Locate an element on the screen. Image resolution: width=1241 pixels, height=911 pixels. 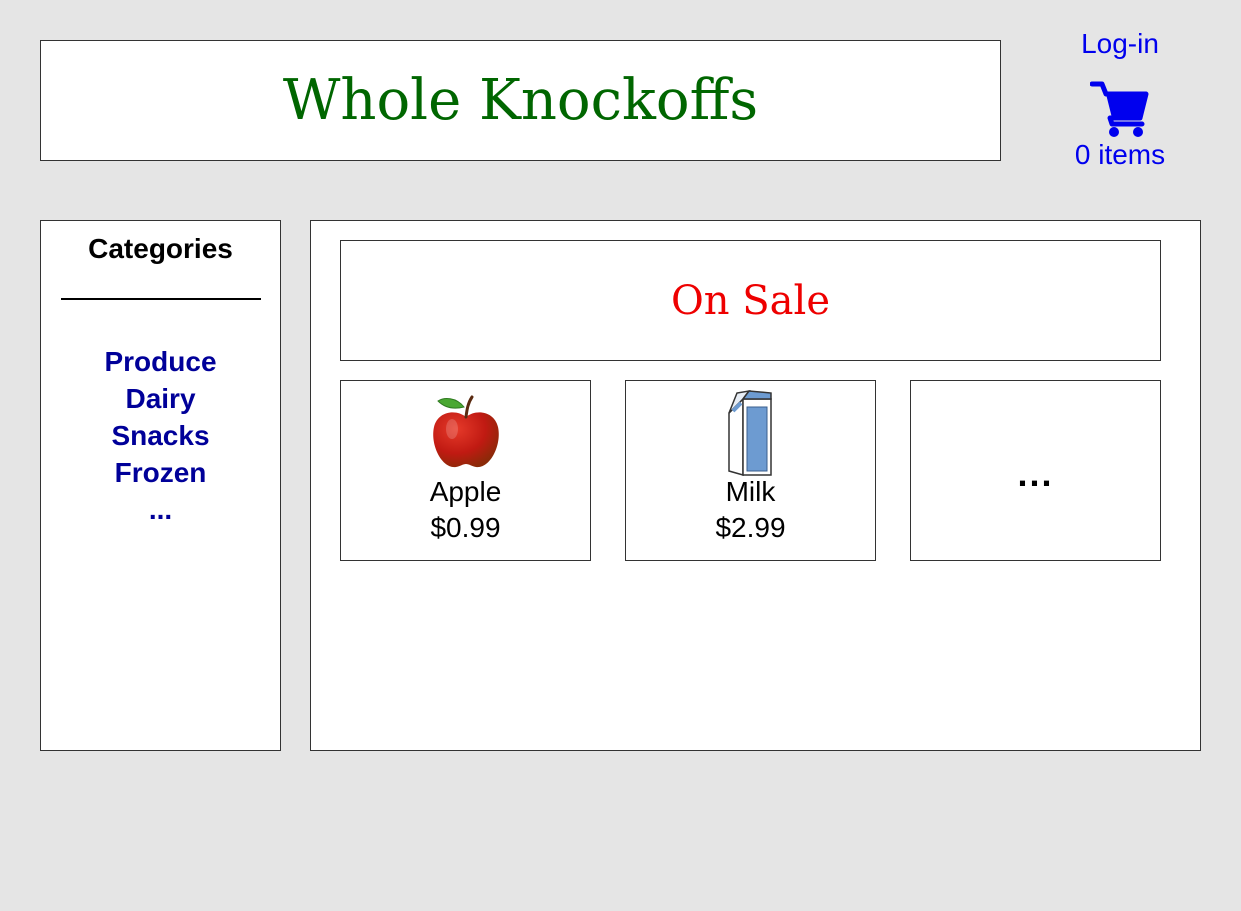
categories-title: Categories is located at coordinates (160, 248).